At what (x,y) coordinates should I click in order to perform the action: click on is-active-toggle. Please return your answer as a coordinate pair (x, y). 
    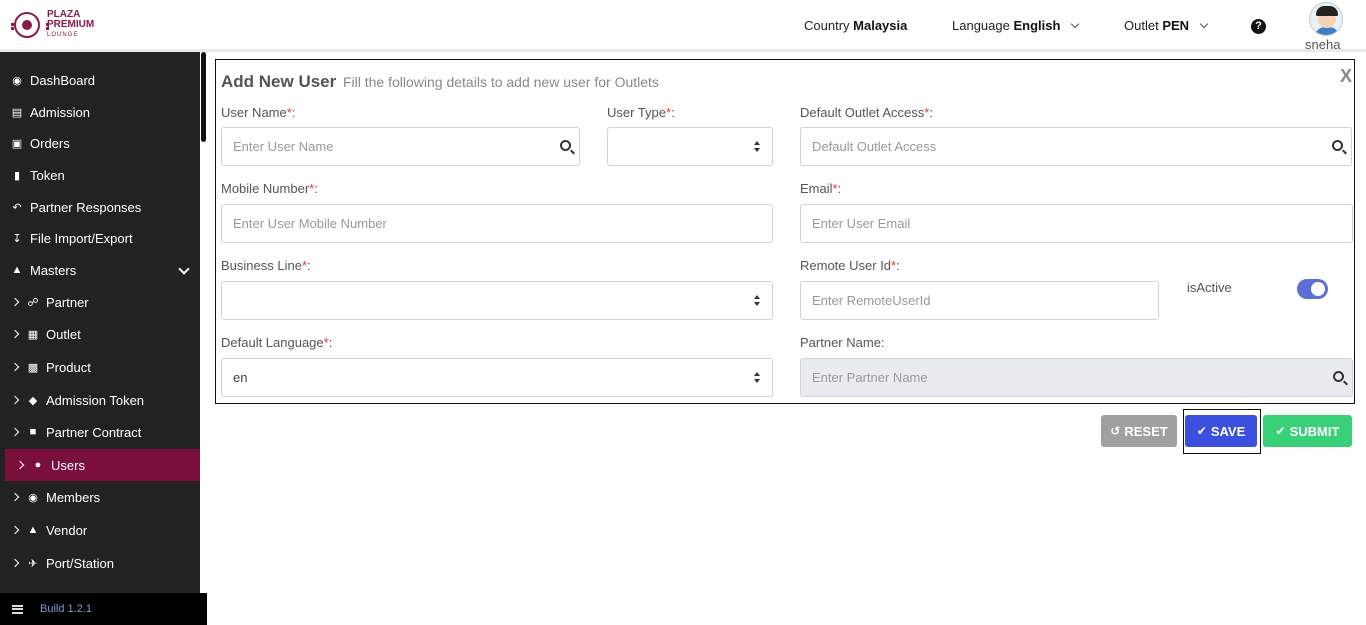
    Looking at the image, I should click on (1312, 289).